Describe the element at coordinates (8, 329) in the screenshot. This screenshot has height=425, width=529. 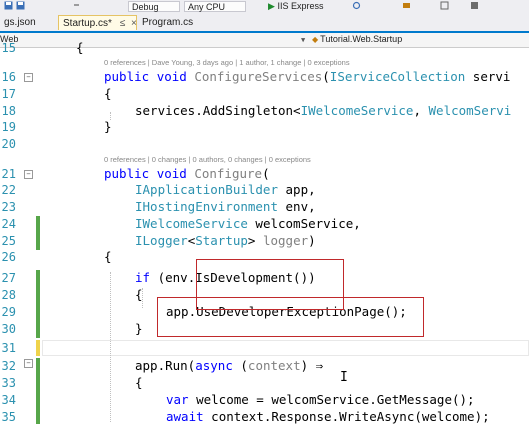
I see `line-number: 30` at that location.